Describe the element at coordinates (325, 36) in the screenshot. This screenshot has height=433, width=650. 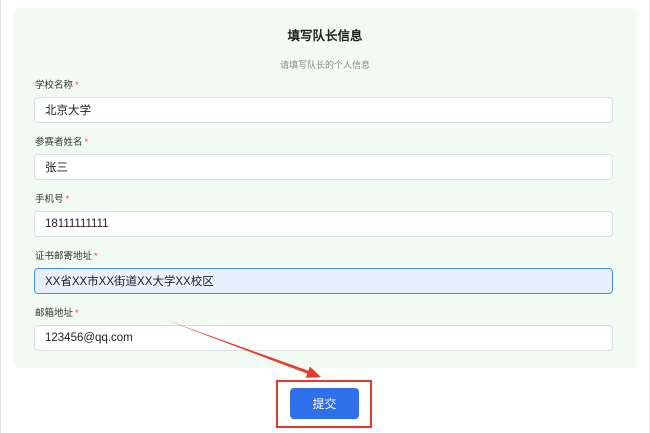
I see `form-title: 填写队长信息` at that location.